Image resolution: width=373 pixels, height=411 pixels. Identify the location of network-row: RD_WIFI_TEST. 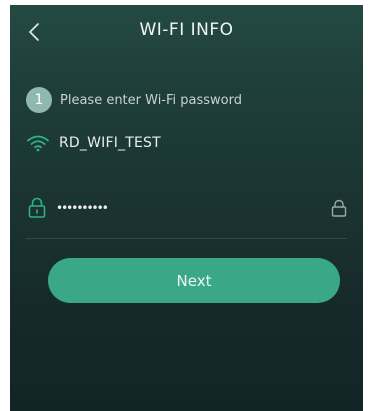
(93, 143).